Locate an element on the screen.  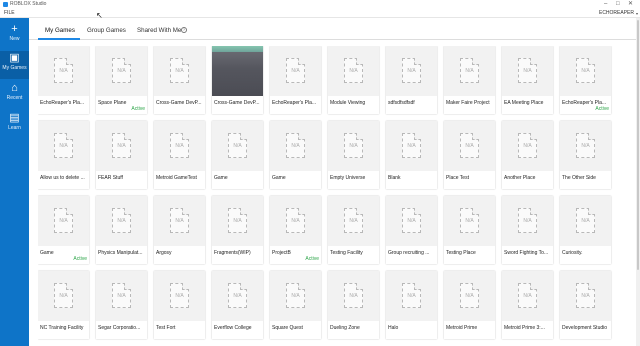
tab-my-games: My Games is located at coordinates (60, 31).